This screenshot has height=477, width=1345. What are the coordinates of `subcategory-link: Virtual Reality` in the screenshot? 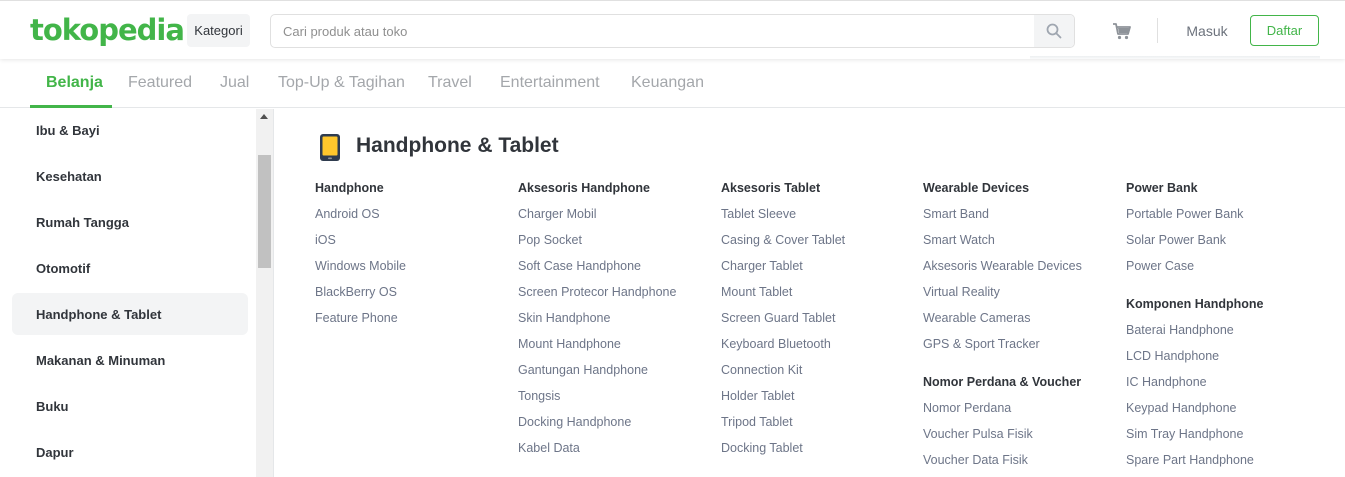 It's located at (1018, 296).